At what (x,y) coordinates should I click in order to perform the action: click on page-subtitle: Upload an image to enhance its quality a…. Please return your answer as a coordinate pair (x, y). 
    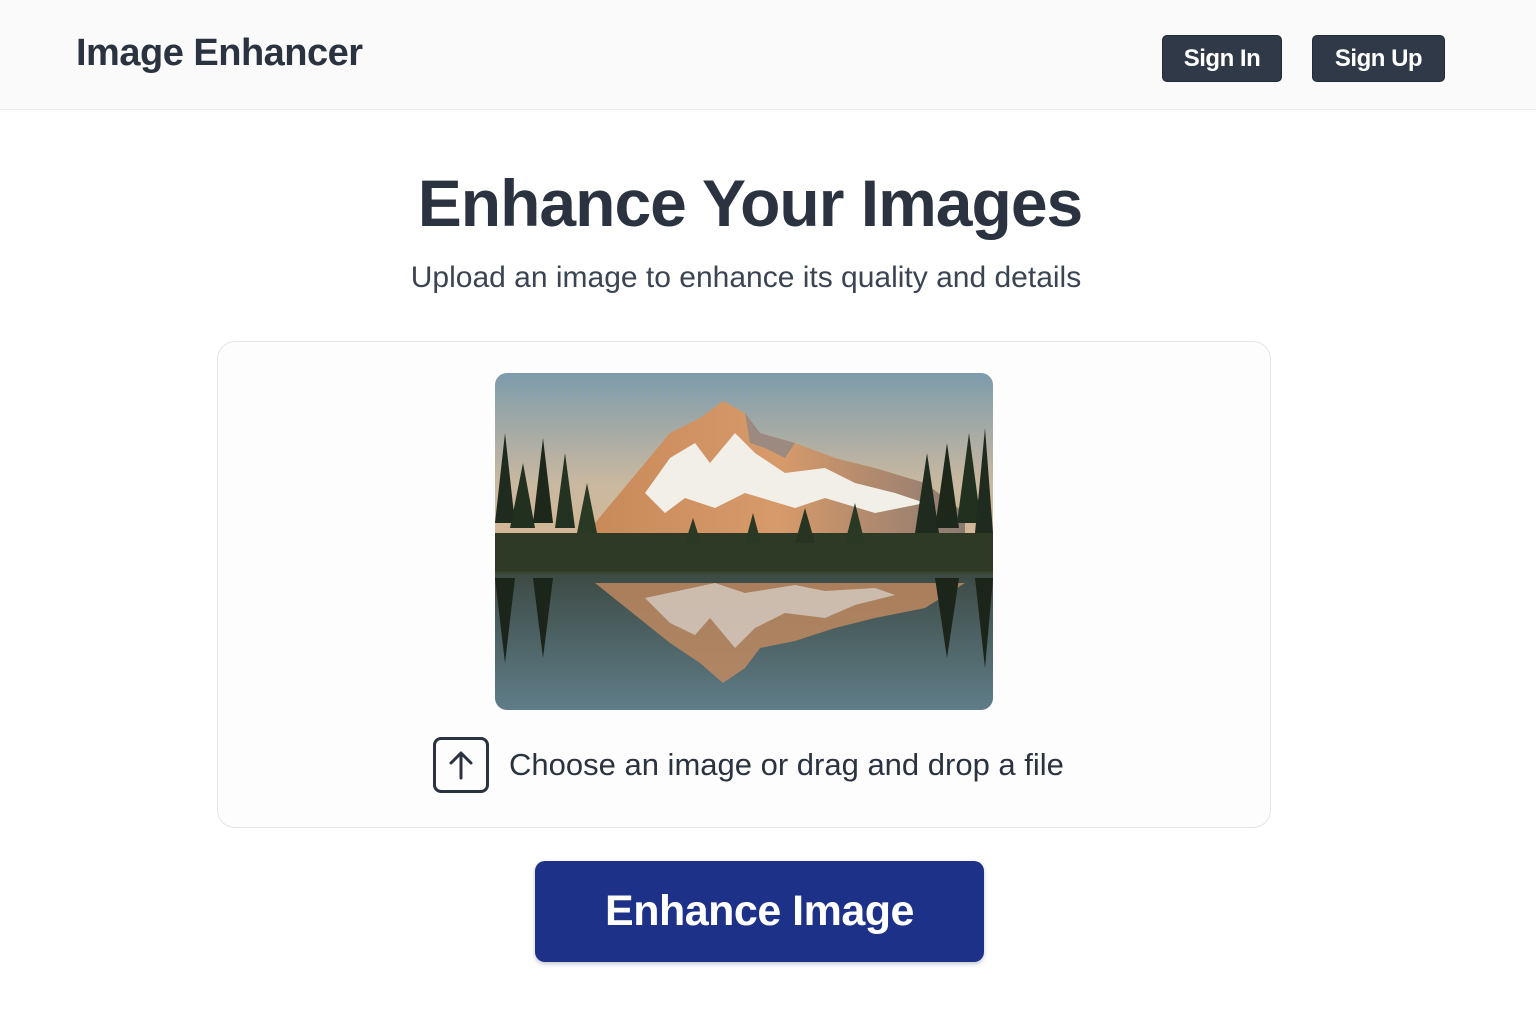
    Looking at the image, I should click on (746, 277).